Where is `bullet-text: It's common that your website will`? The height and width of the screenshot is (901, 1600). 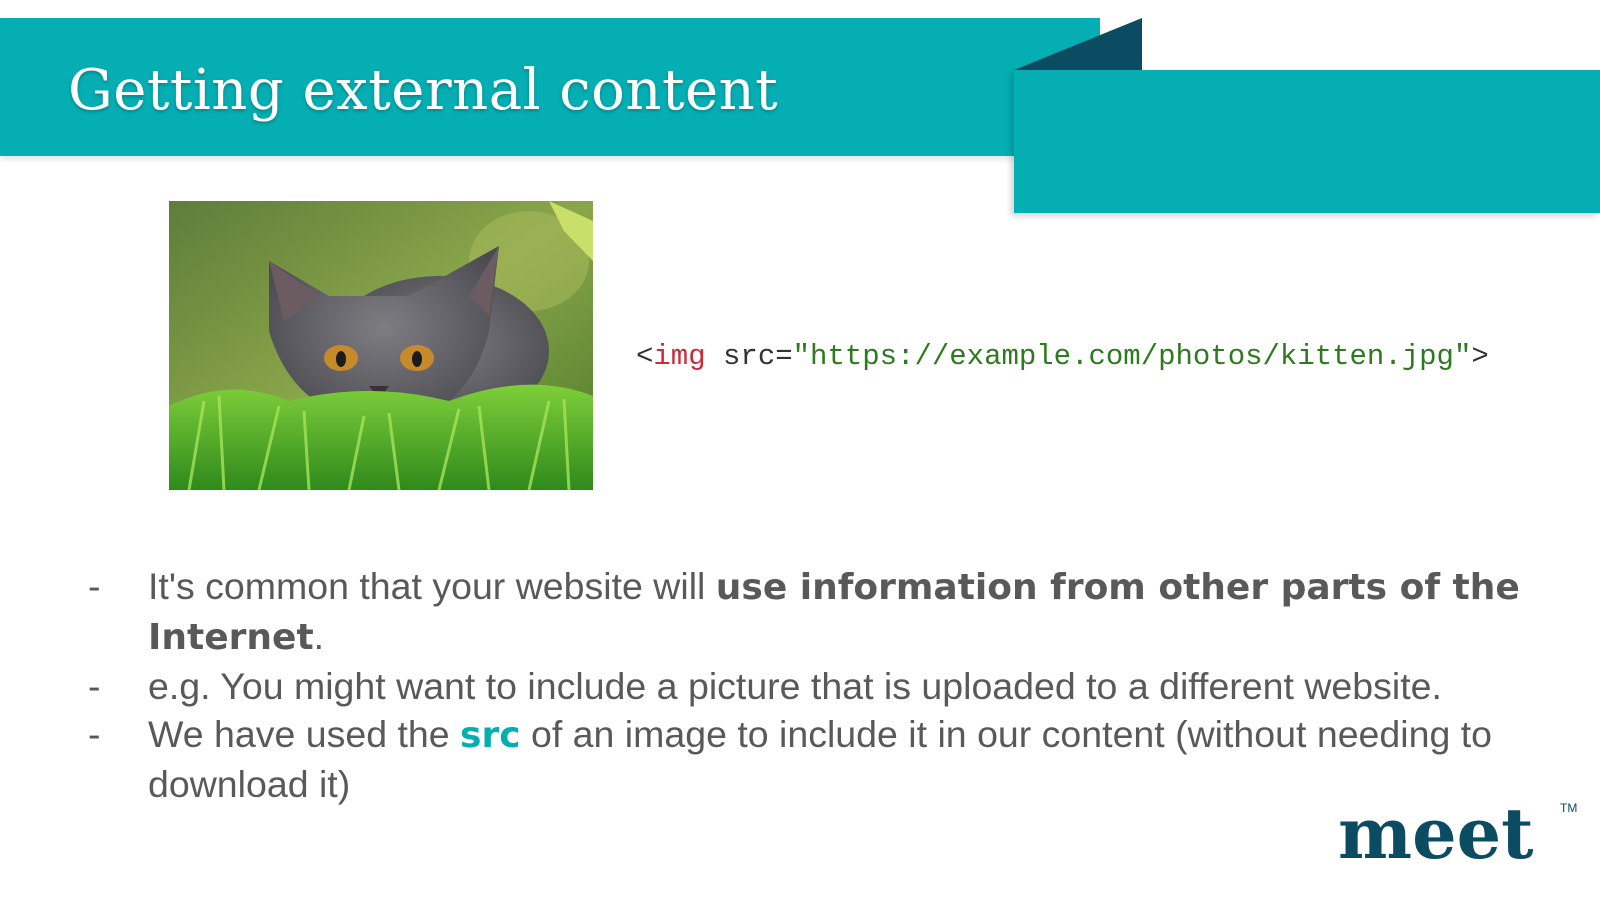
bullet-text: It's common that your website will is located at coordinates (432, 586).